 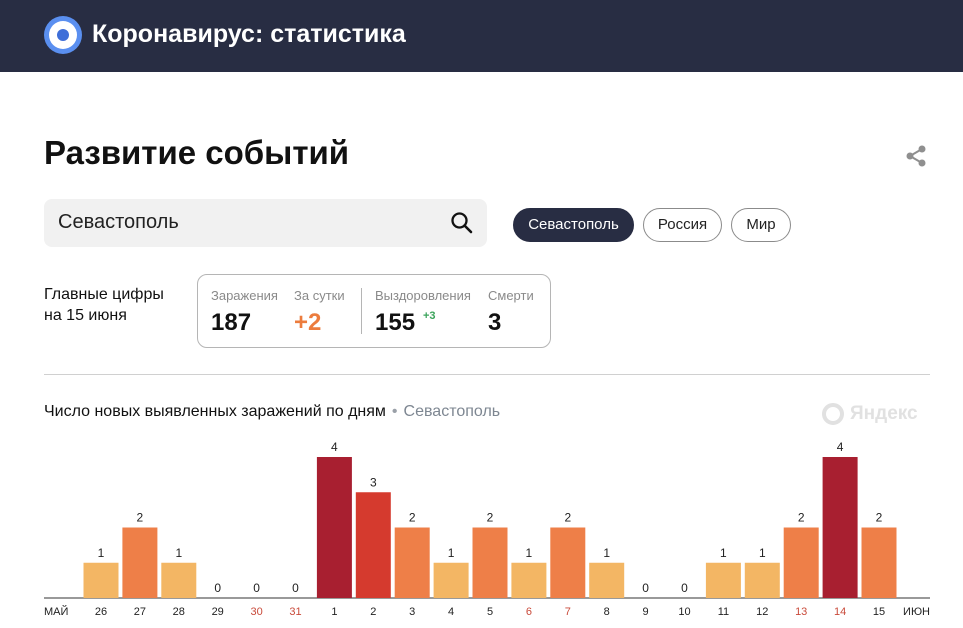 What do you see at coordinates (568, 612) in the screenshot?
I see `x-tick-label-7: 7` at bounding box center [568, 612].